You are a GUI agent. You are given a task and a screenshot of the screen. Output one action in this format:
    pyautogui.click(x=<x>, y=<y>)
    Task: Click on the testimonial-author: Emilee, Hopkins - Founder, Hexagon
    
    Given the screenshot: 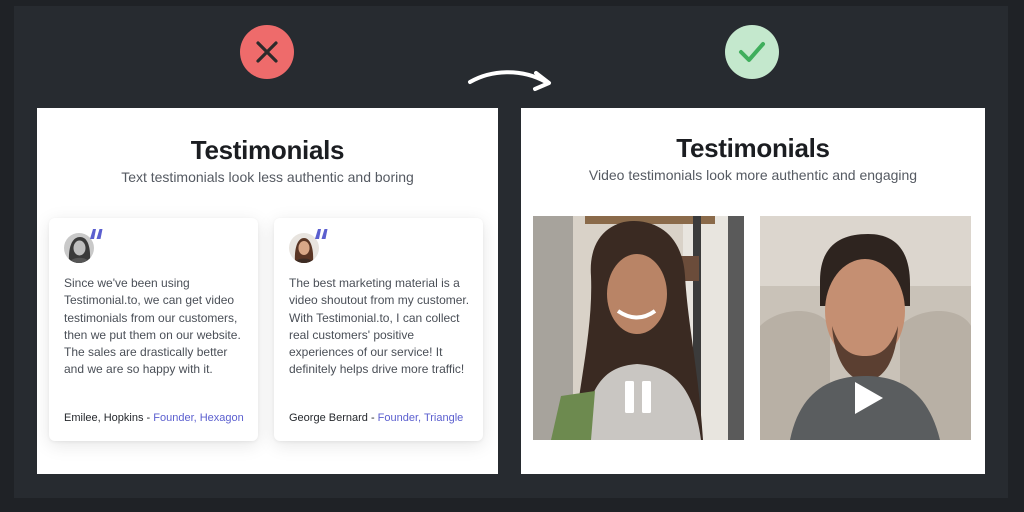 What is the action you would take?
    pyautogui.click(x=154, y=418)
    